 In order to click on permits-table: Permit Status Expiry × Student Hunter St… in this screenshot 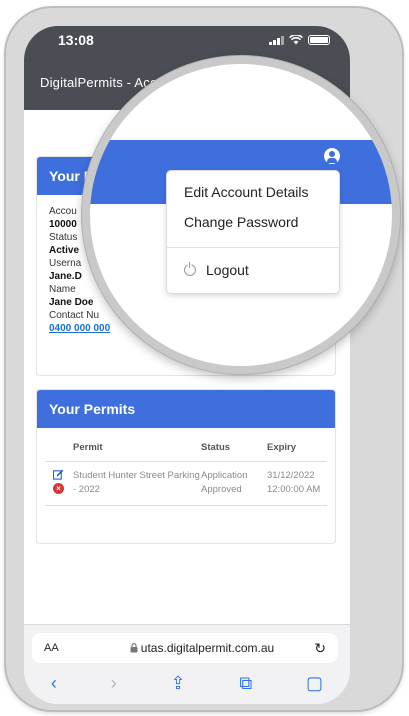, I will do `click(186, 467)`.